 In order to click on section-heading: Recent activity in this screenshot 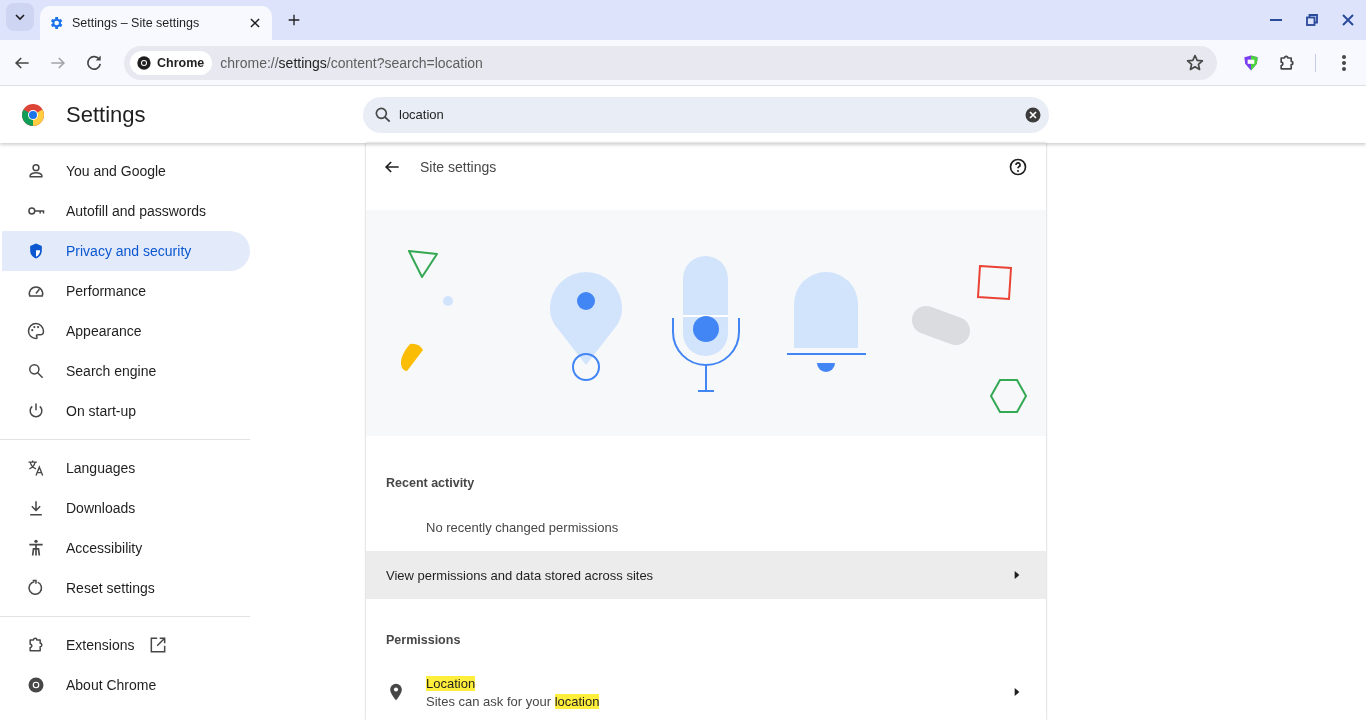, I will do `click(430, 483)`.